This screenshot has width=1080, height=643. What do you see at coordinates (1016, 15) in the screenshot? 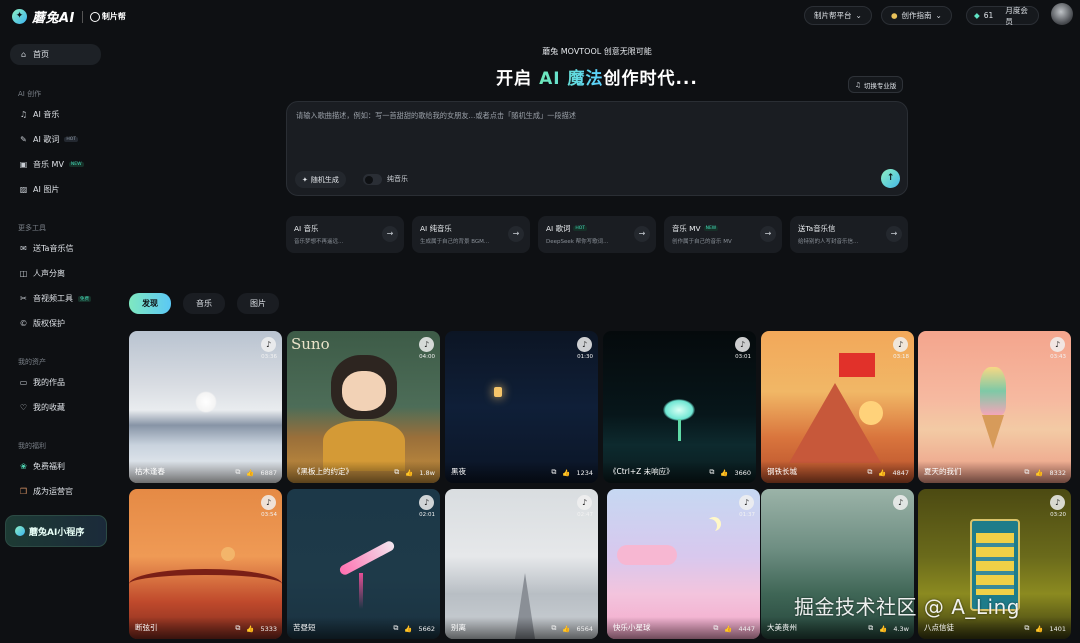
I see `membership-label: 月度会员` at bounding box center [1016, 15].